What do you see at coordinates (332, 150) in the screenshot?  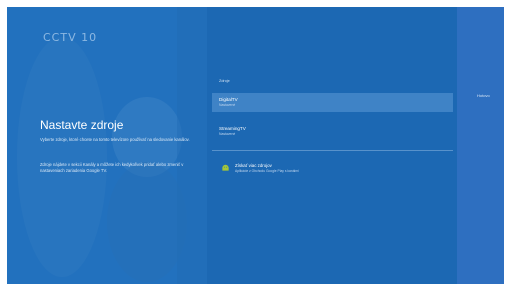 I see `divider` at bounding box center [332, 150].